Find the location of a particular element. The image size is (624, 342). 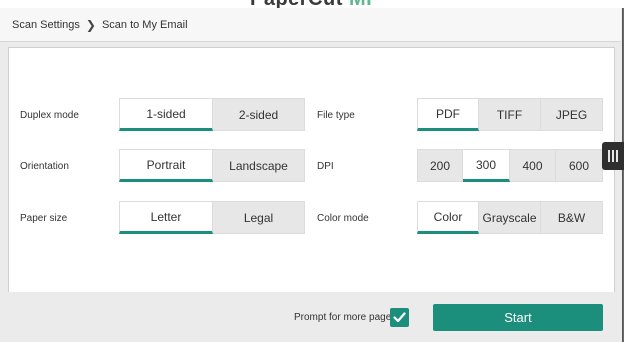

orientation-option-portrait: Portrait is located at coordinates (166, 165).